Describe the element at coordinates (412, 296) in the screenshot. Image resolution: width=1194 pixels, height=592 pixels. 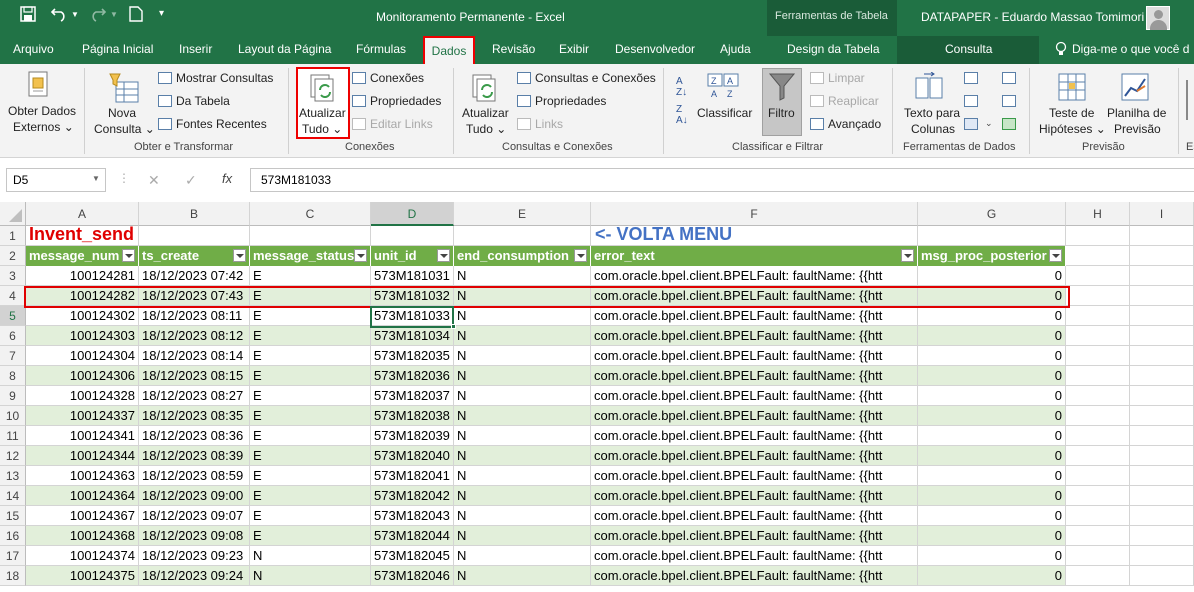
I see `table-cell: 573M181032` at that location.